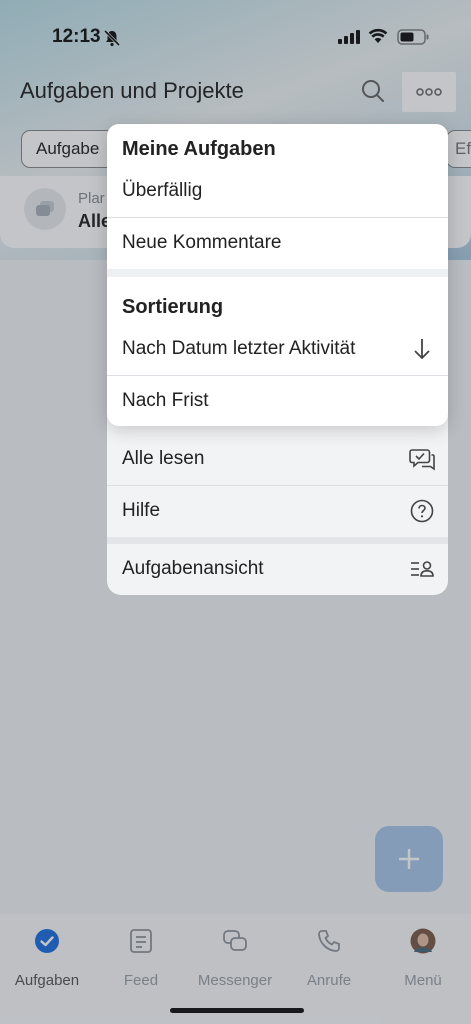  I want to click on menu-section-title: Sortierung, so click(173, 307).